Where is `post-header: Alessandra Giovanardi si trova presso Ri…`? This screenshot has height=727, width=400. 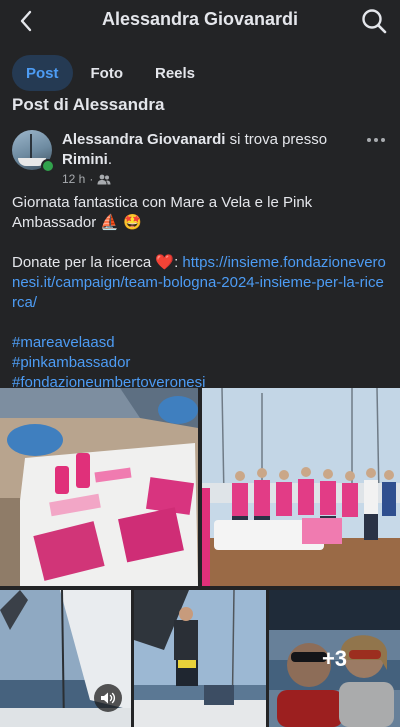
post-header: Alessandra Giovanardi si trova presso Ri… is located at coordinates (200, 158).